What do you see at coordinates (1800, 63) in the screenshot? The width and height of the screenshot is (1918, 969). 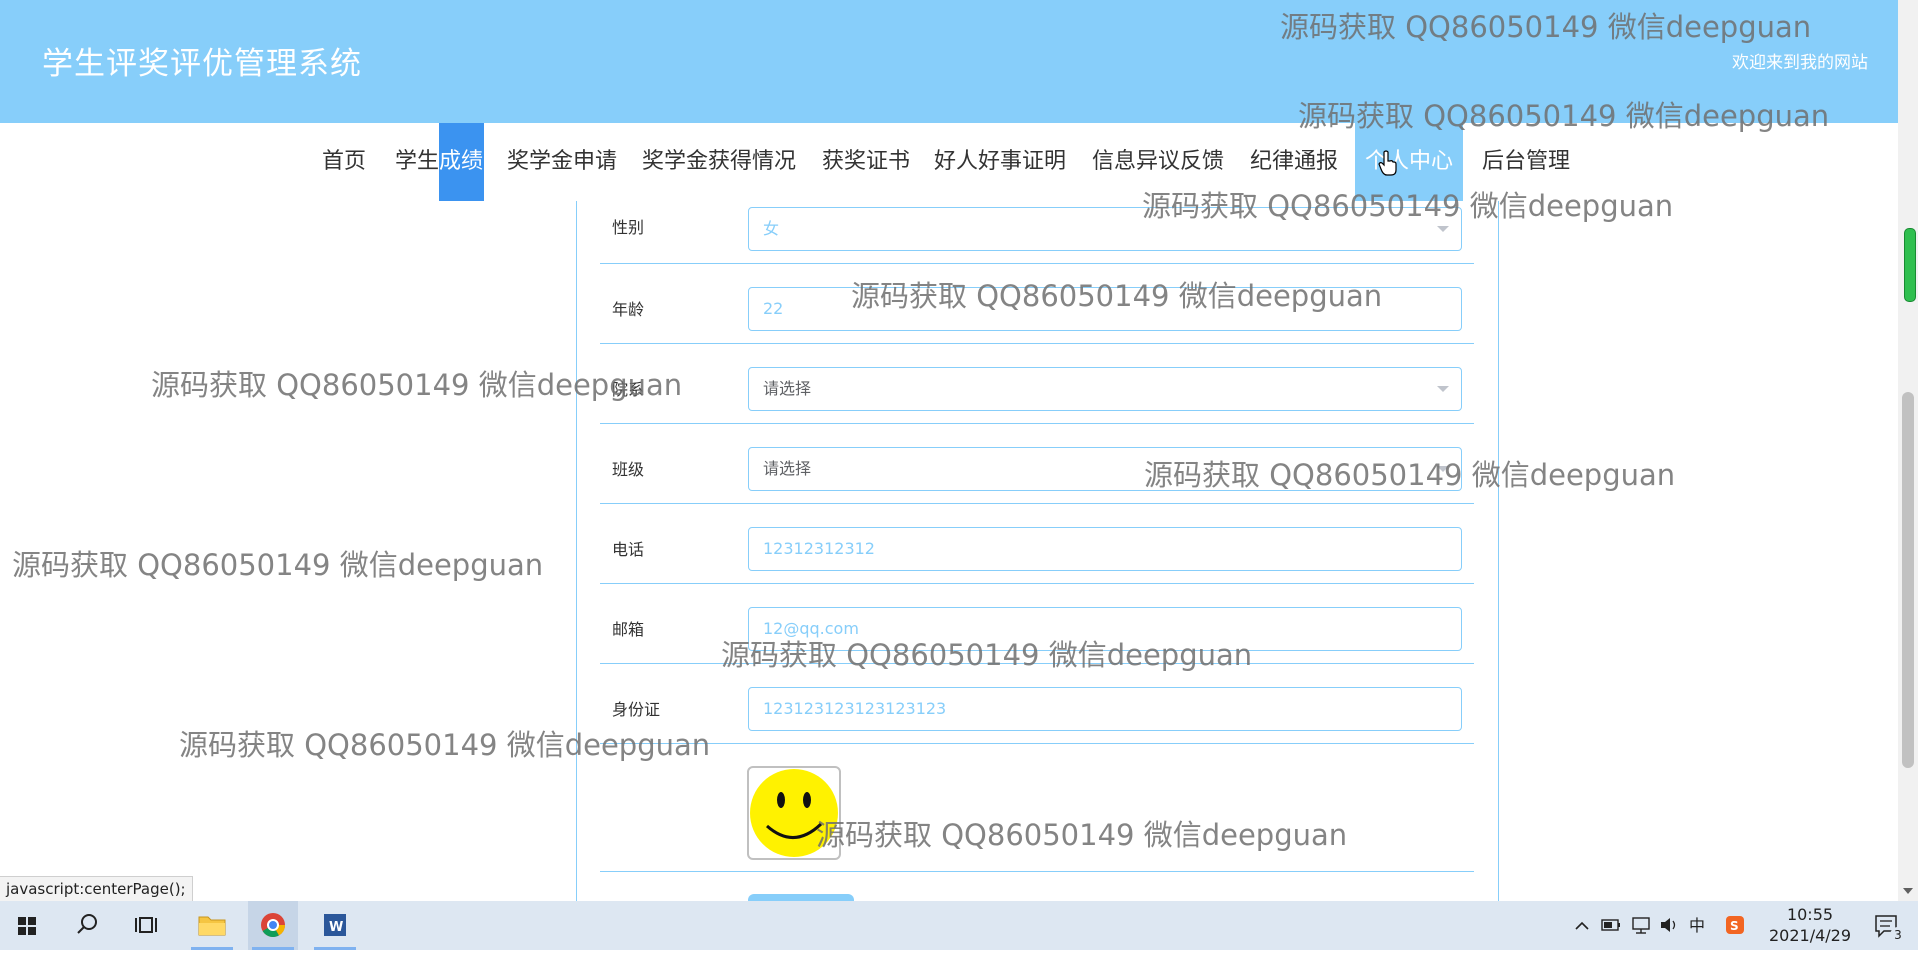 I see `welcome-text: 欢迎来到我的网站` at bounding box center [1800, 63].